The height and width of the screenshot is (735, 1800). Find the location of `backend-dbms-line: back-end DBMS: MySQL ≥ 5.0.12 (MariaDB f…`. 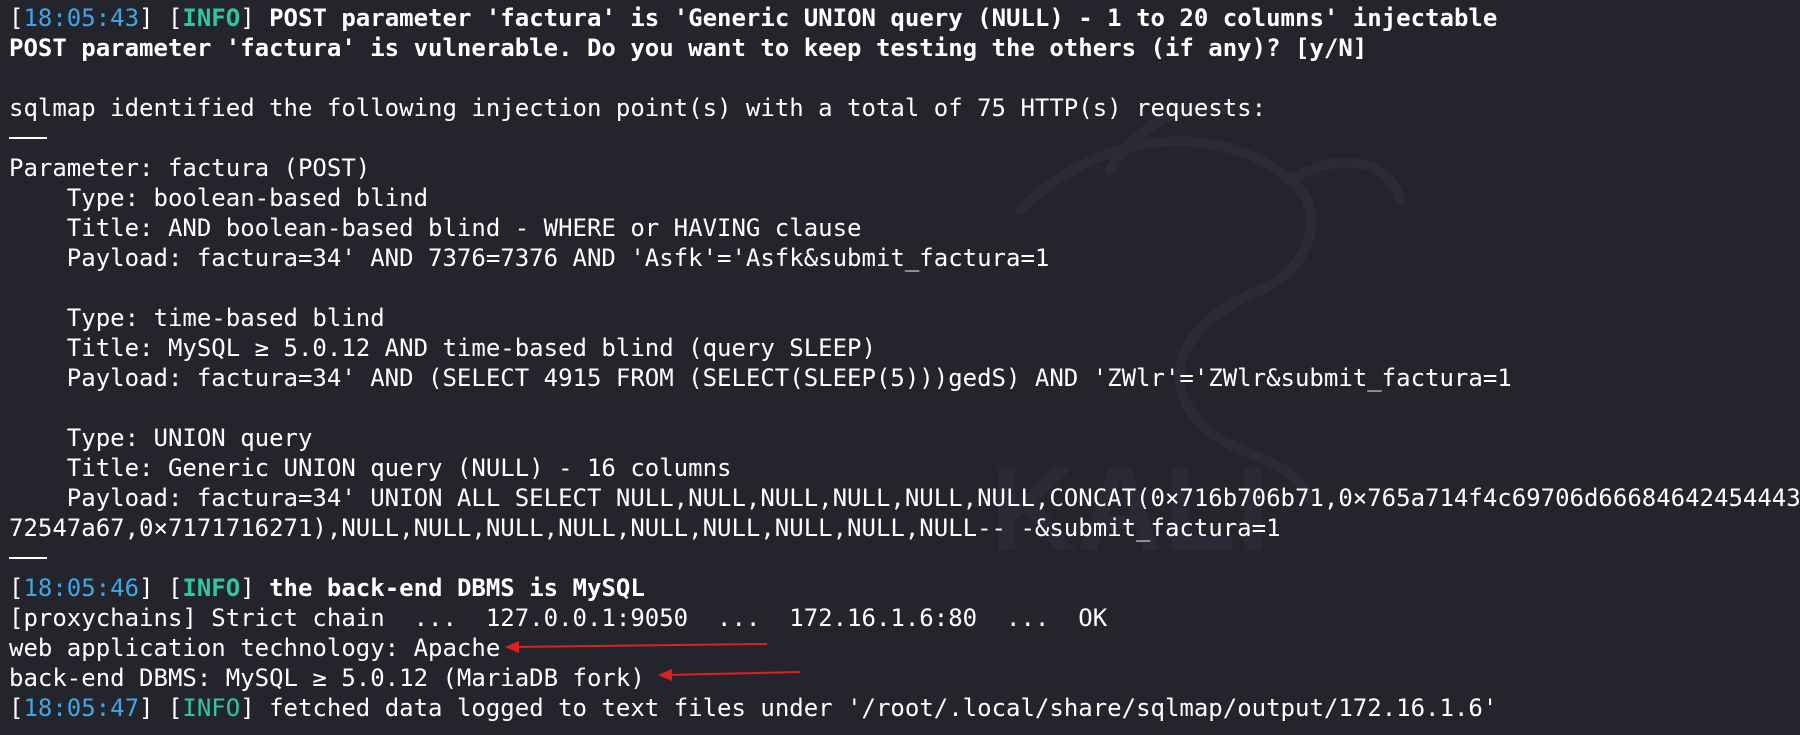

backend-dbms-line: back-end DBMS: MySQL ≥ 5.0.12 (MariaDB f… is located at coordinates (327, 678).